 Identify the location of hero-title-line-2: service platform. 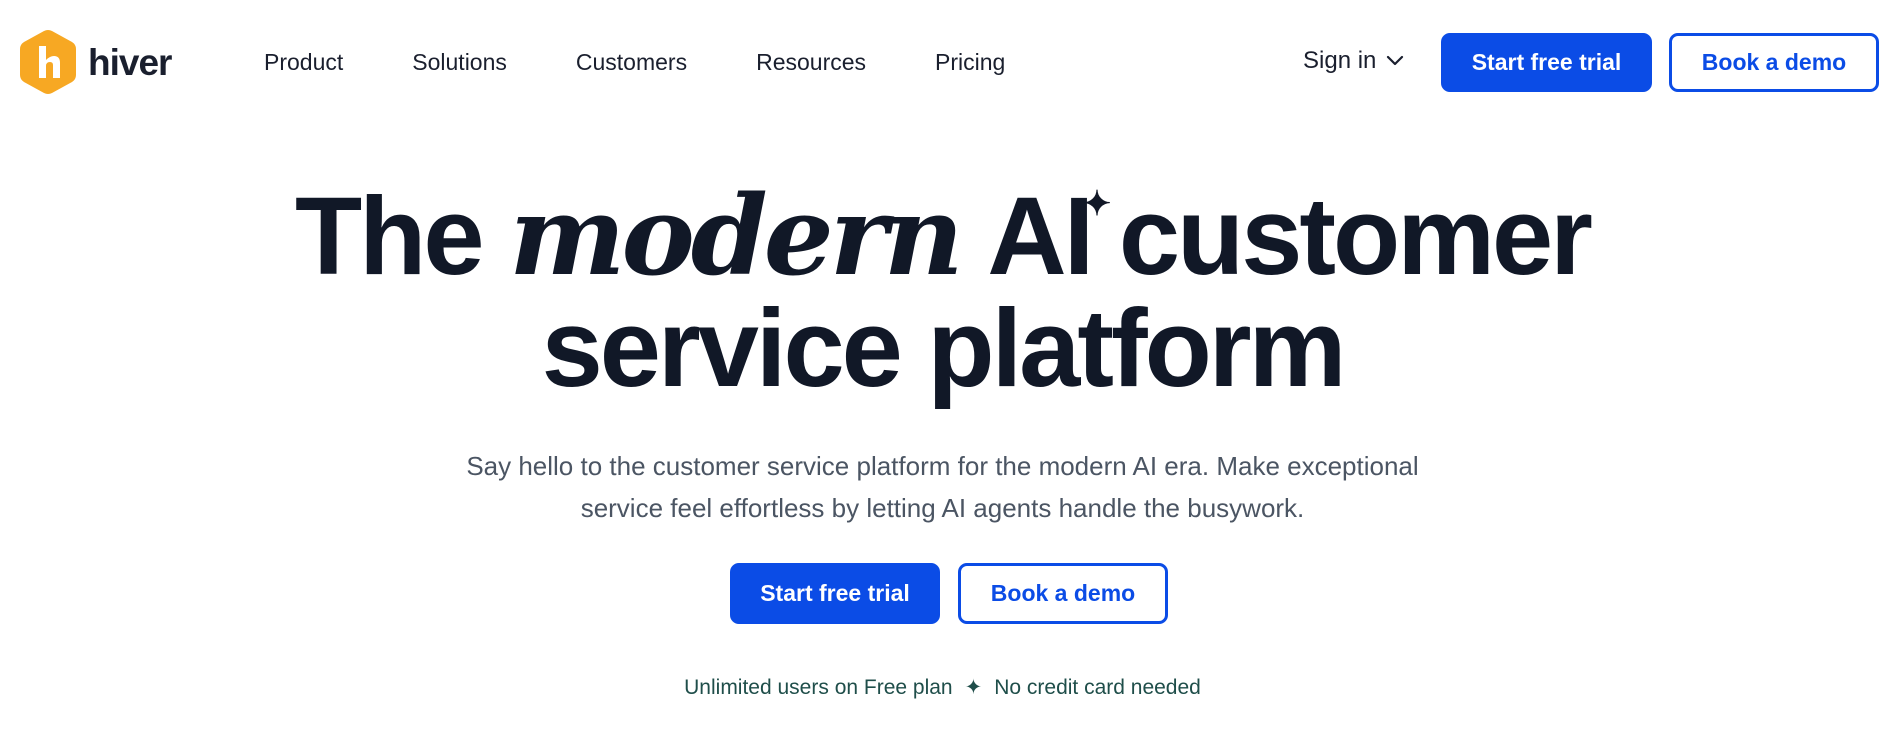
(944, 348).